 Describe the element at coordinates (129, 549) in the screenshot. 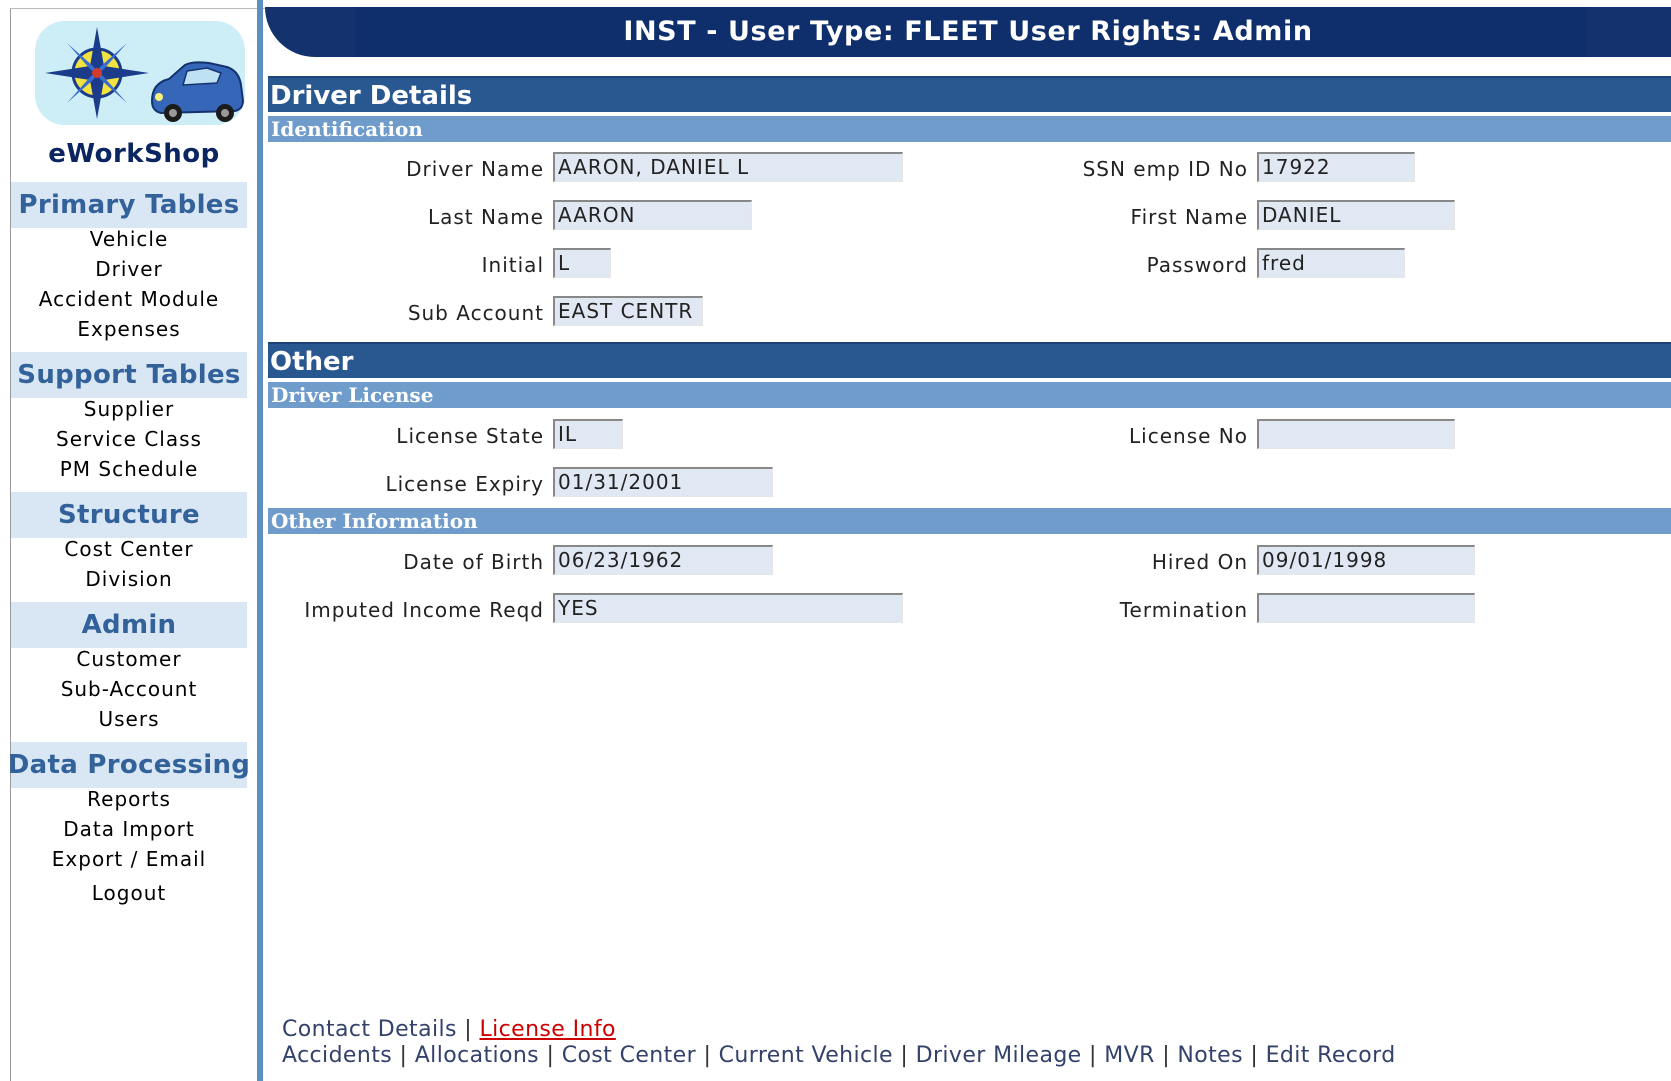

I see `sidebar-item-cost-center: Cost Center` at that location.